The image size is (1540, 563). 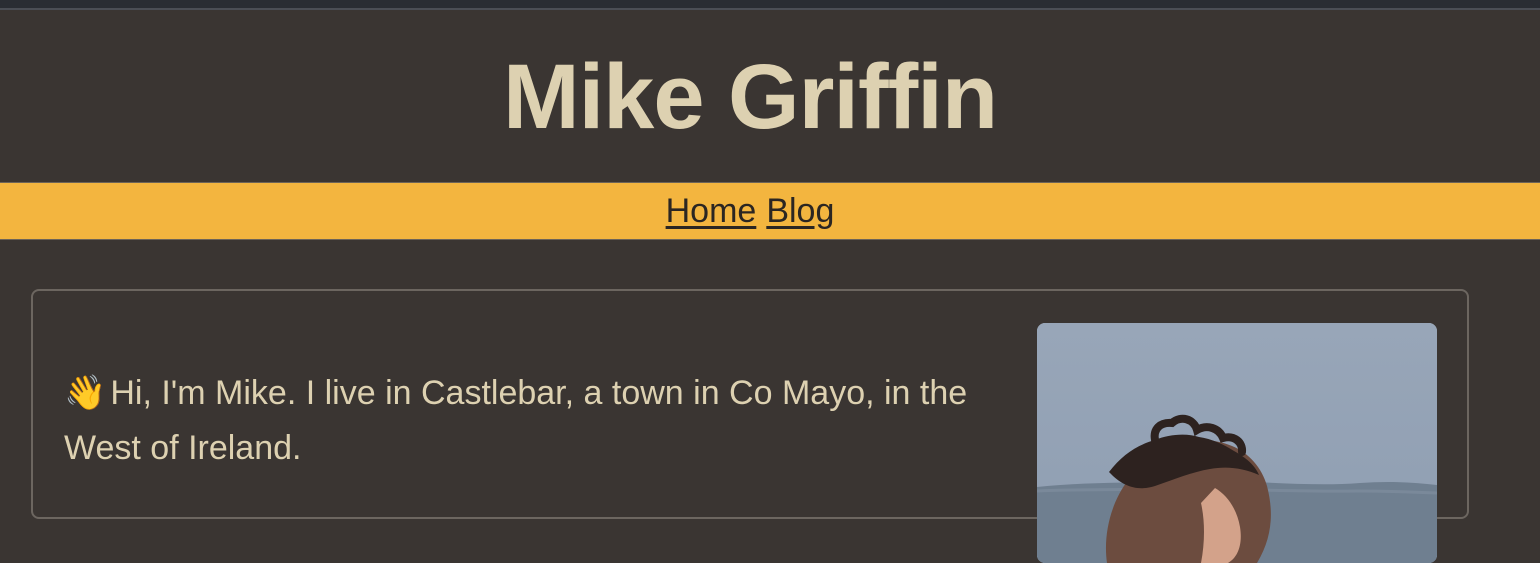 What do you see at coordinates (1237, 443) in the screenshot?
I see `profile-photo` at bounding box center [1237, 443].